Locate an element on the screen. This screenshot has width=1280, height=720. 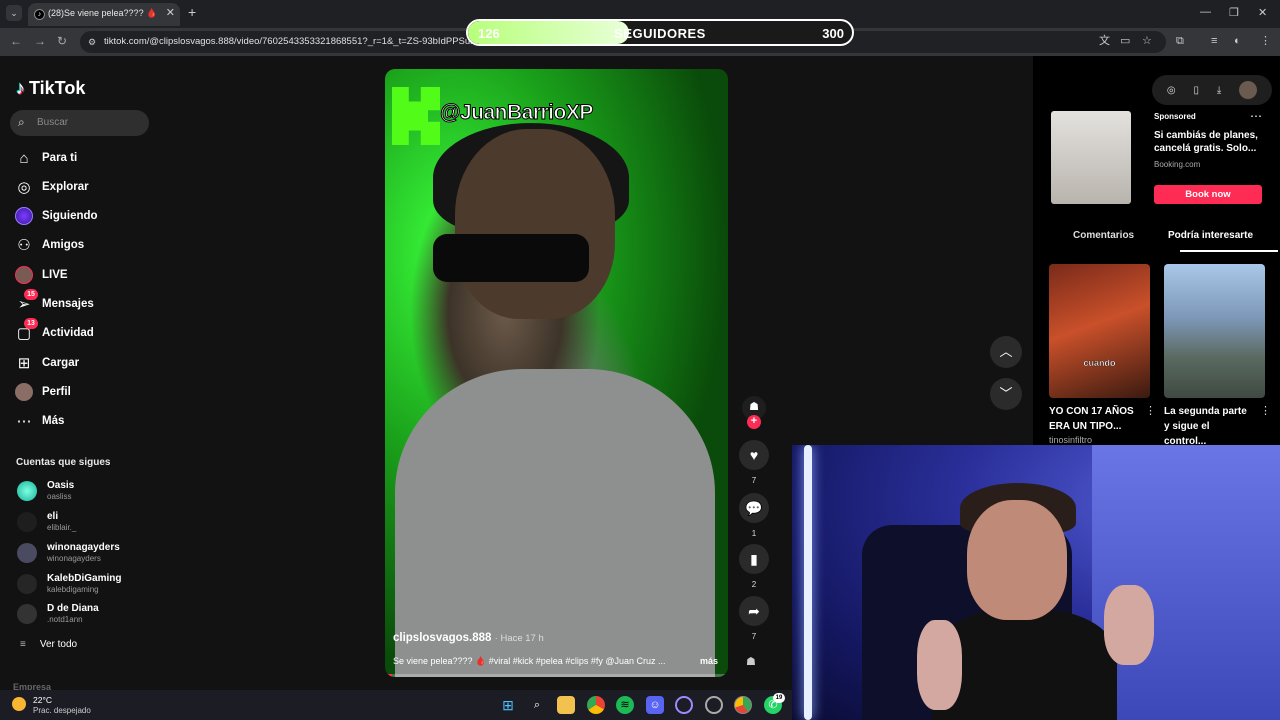
maximize-icon: ❐ is located at coordinates (1234, 12).